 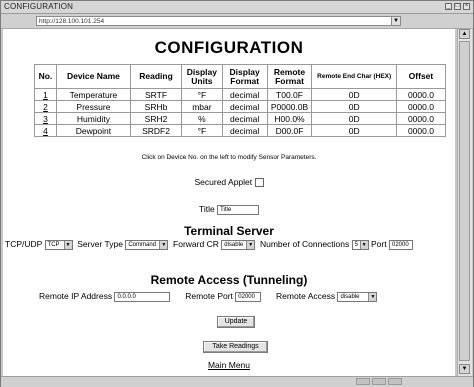 What do you see at coordinates (142, 296) in the screenshot?
I see `remote-ip-input: 0.0.0.0` at bounding box center [142, 296].